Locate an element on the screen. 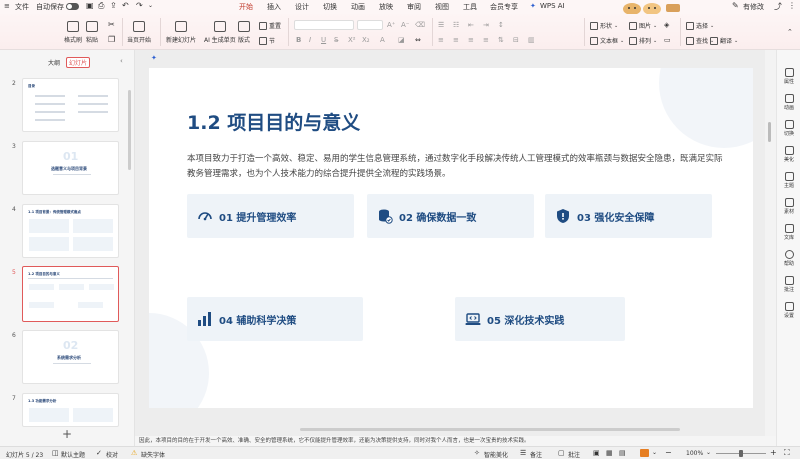 The width and height of the screenshot is (800, 459). theme-name: 默认主题 is located at coordinates (73, 454).